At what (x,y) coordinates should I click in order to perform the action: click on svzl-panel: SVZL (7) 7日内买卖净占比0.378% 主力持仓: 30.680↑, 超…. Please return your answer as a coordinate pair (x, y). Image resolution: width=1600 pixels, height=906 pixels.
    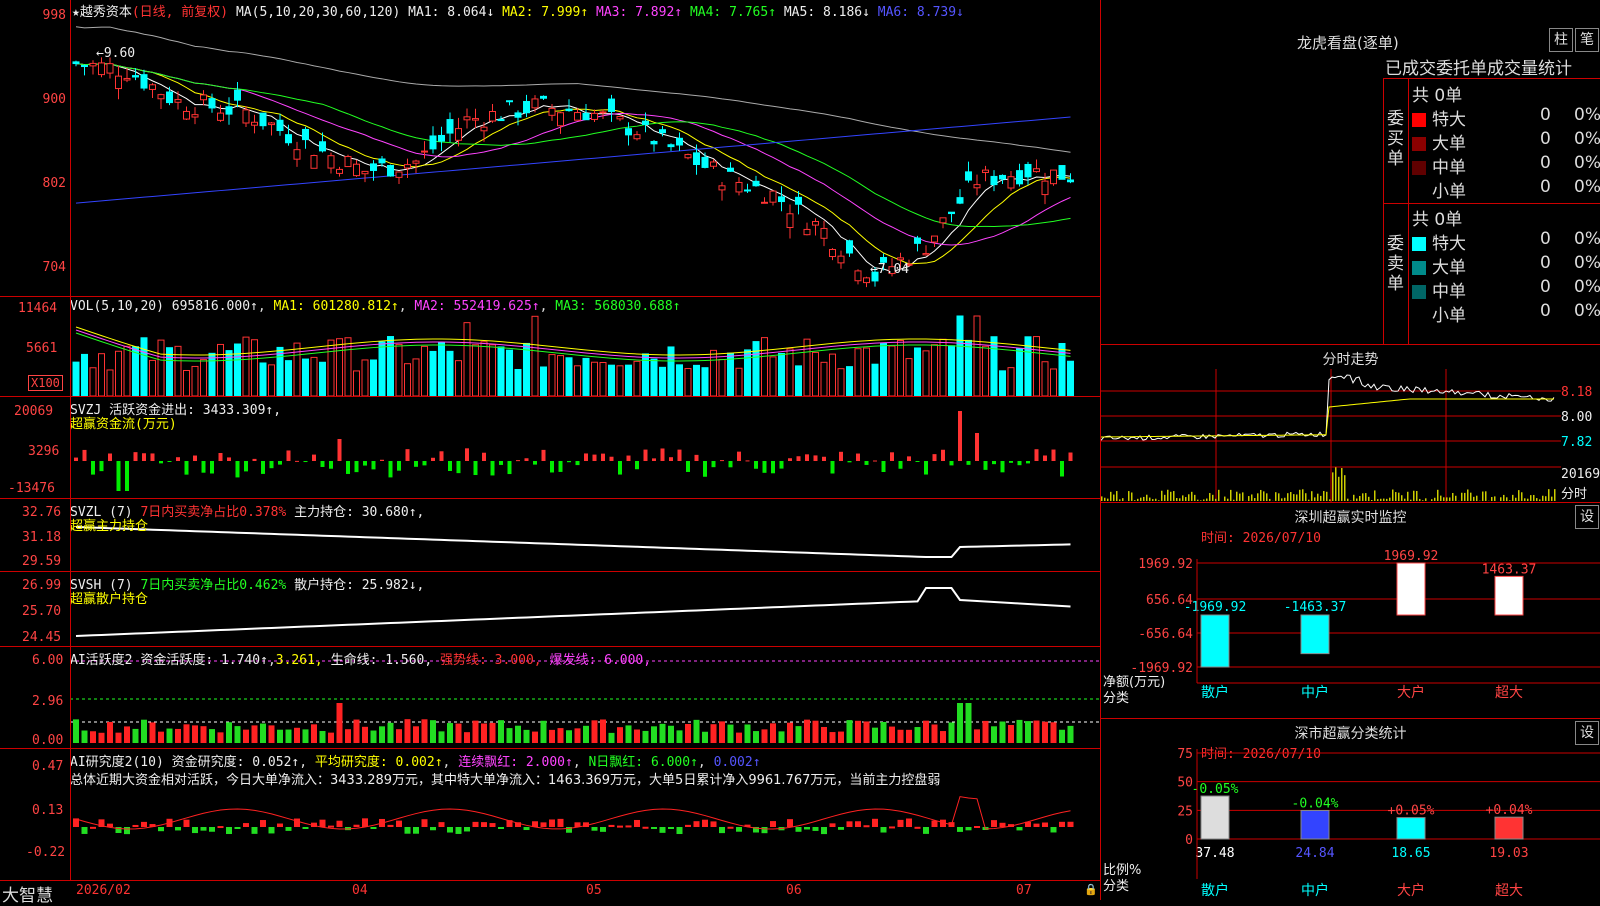
    Looking at the image, I should click on (550, 535).